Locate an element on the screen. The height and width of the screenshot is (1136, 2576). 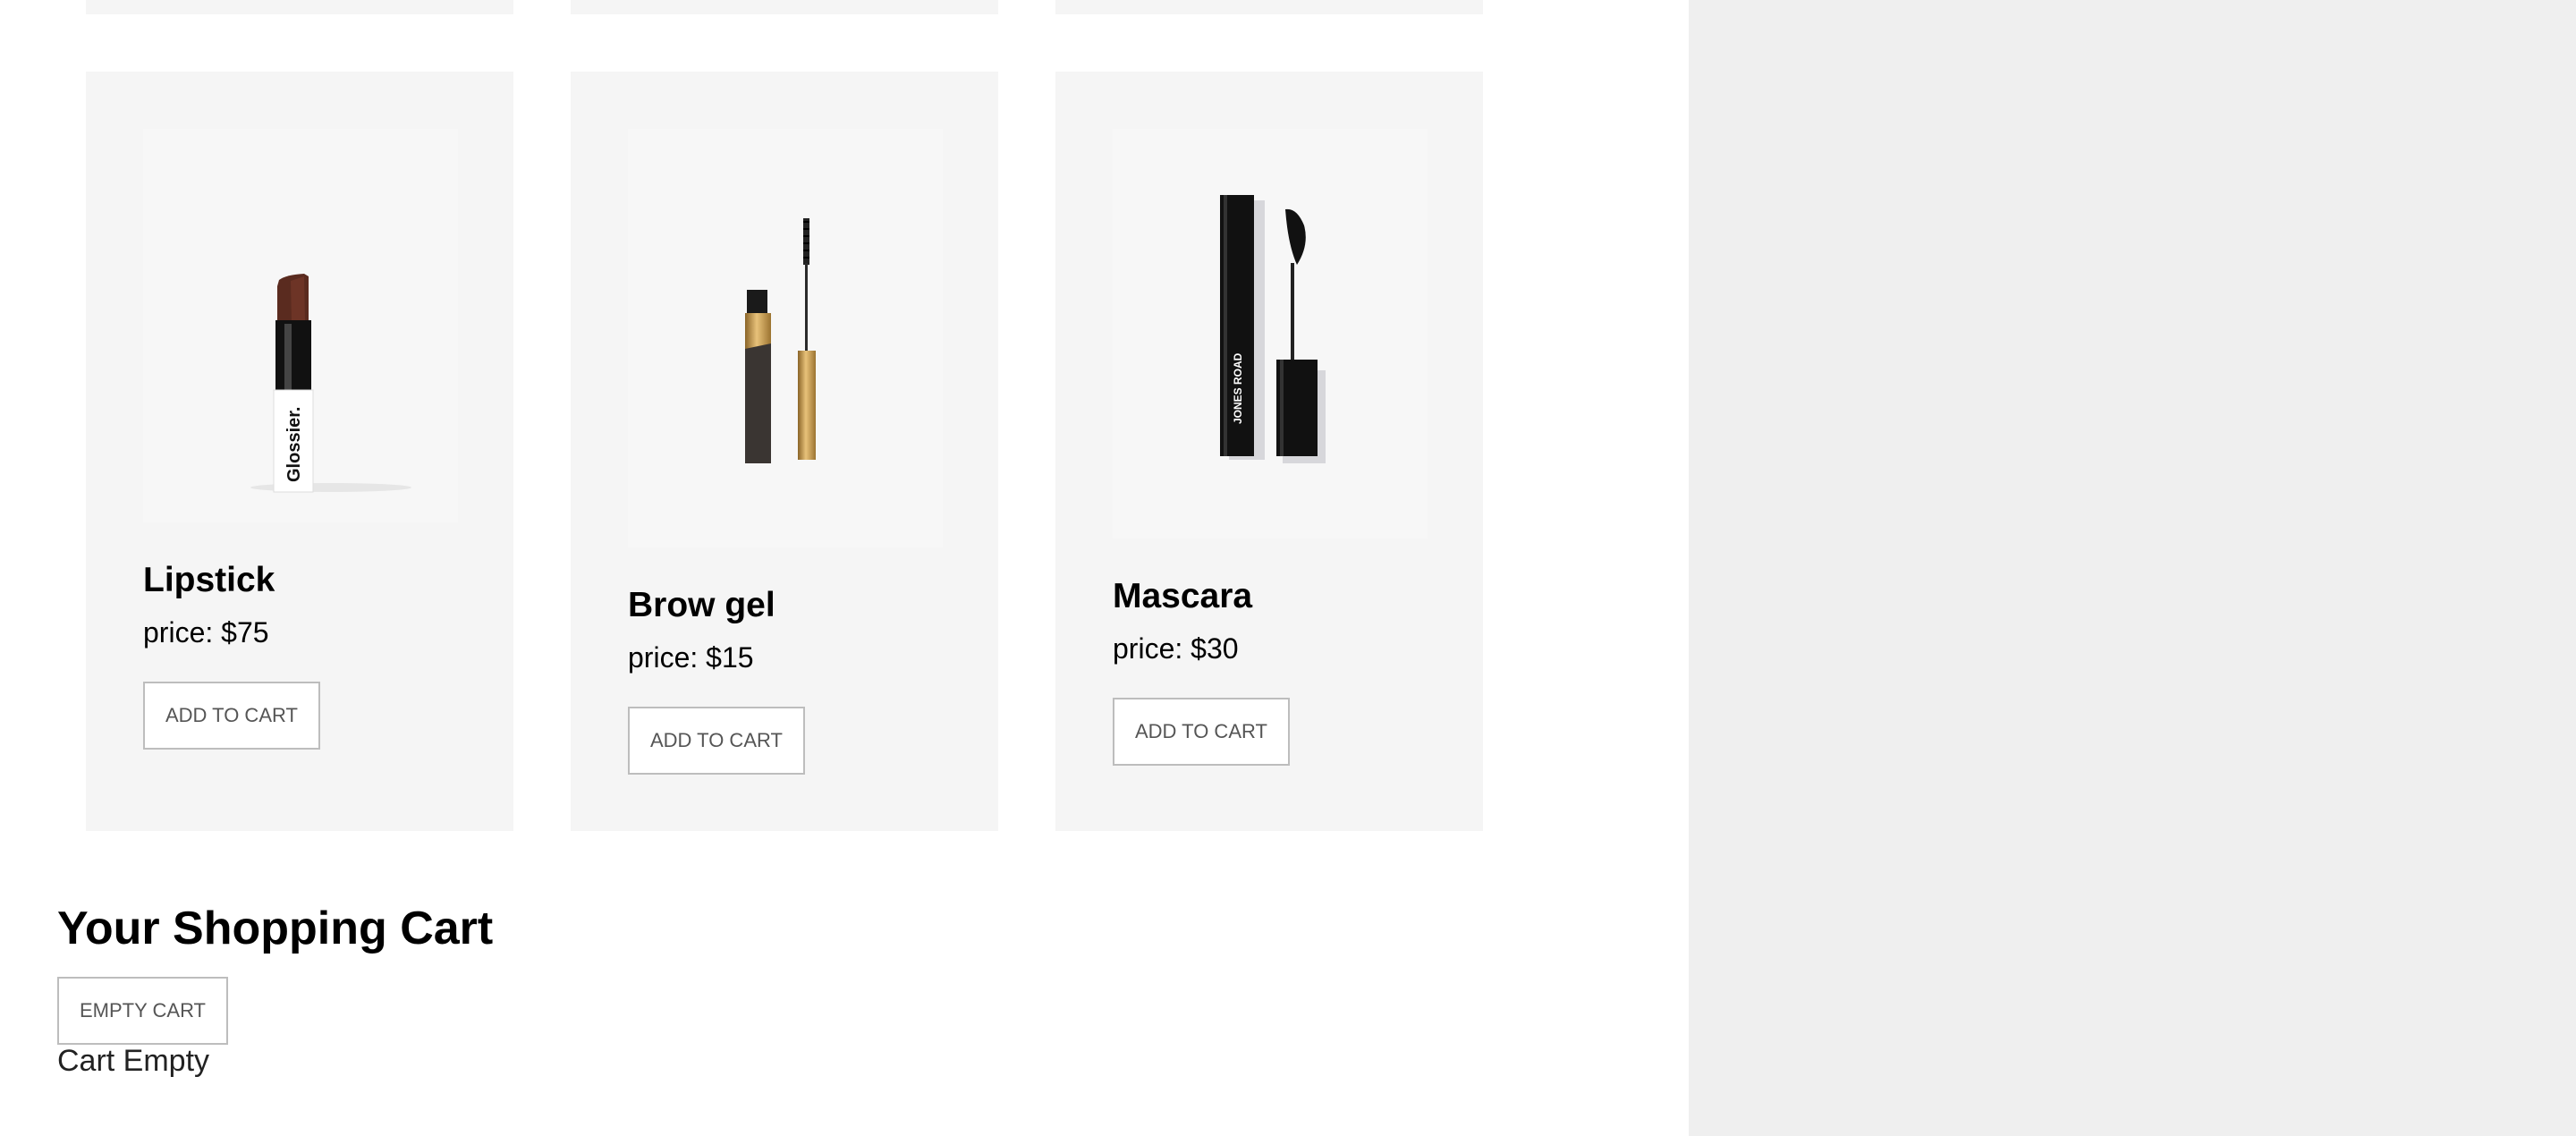
product-price: price: $15 is located at coordinates (691, 657).